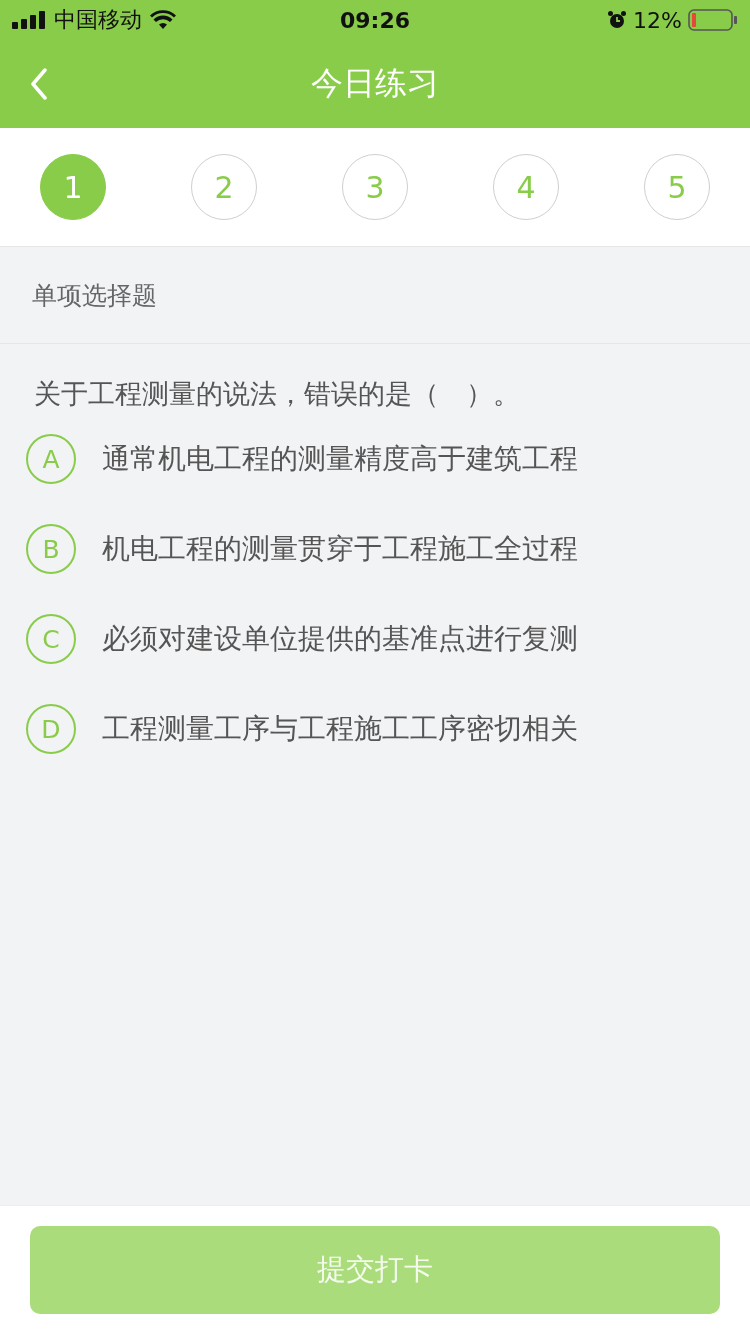  What do you see at coordinates (617, 20) in the screenshot?
I see `alarm-icon` at bounding box center [617, 20].